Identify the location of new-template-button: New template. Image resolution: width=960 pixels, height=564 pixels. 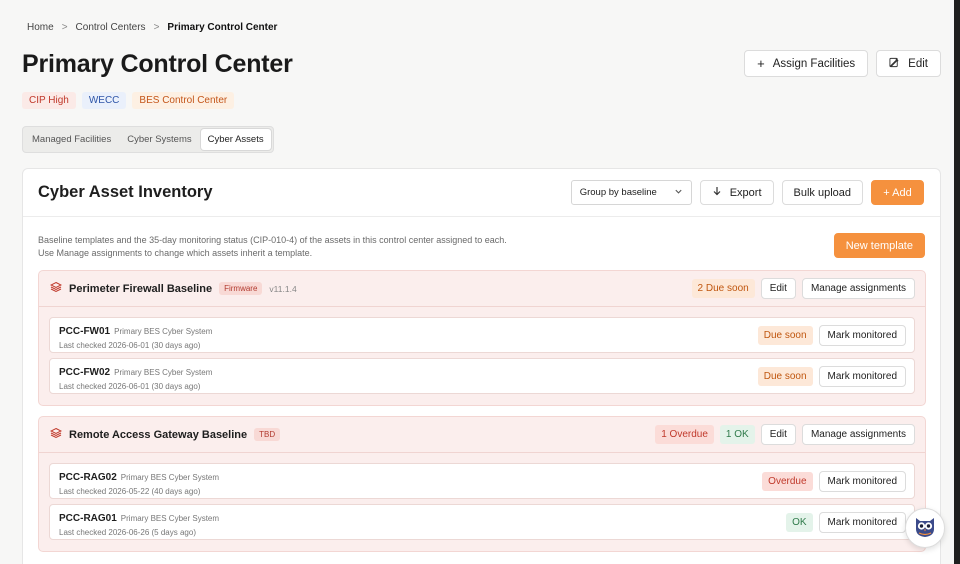
(879, 245).